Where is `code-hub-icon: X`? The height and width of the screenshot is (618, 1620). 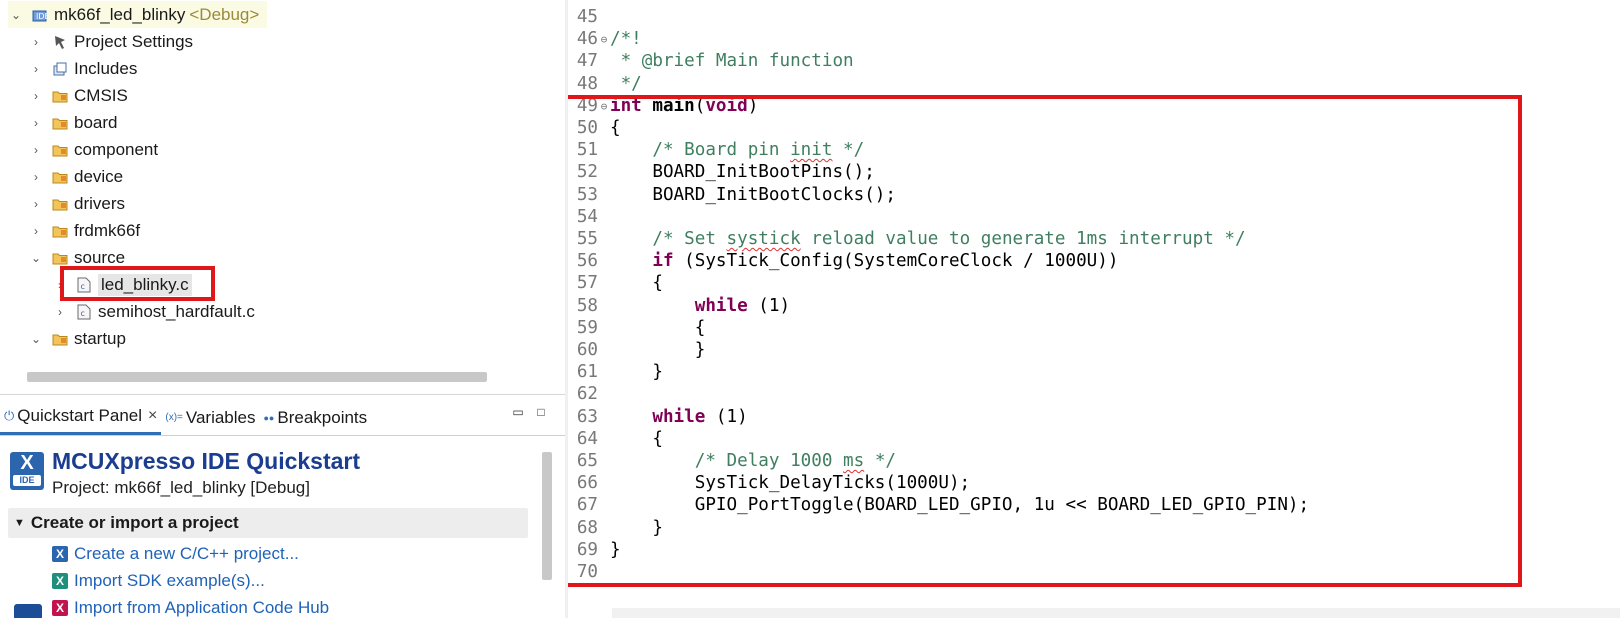
code-hub-icon: X is located at coordinates (60, 608).